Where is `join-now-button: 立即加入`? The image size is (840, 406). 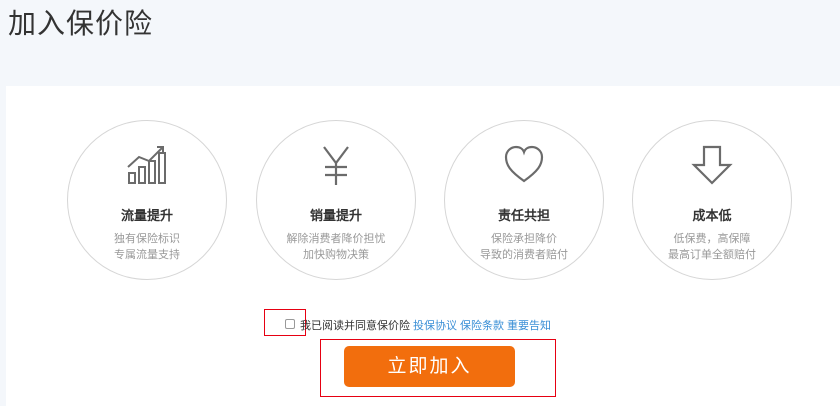 join-now-button: 立即加入 is located at coordinates (429, 366).